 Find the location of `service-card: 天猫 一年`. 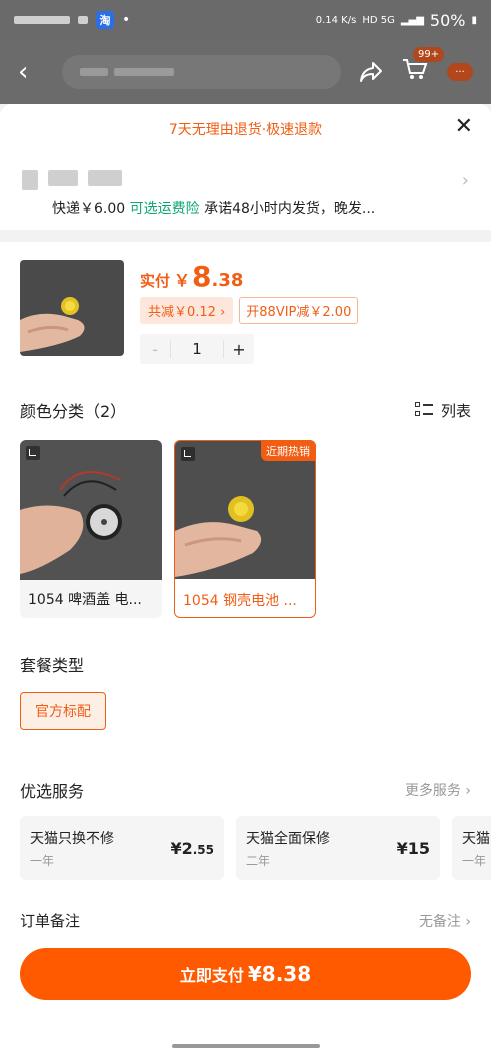

service-card: 天猫 一年 is located at coordinates (471, 848).